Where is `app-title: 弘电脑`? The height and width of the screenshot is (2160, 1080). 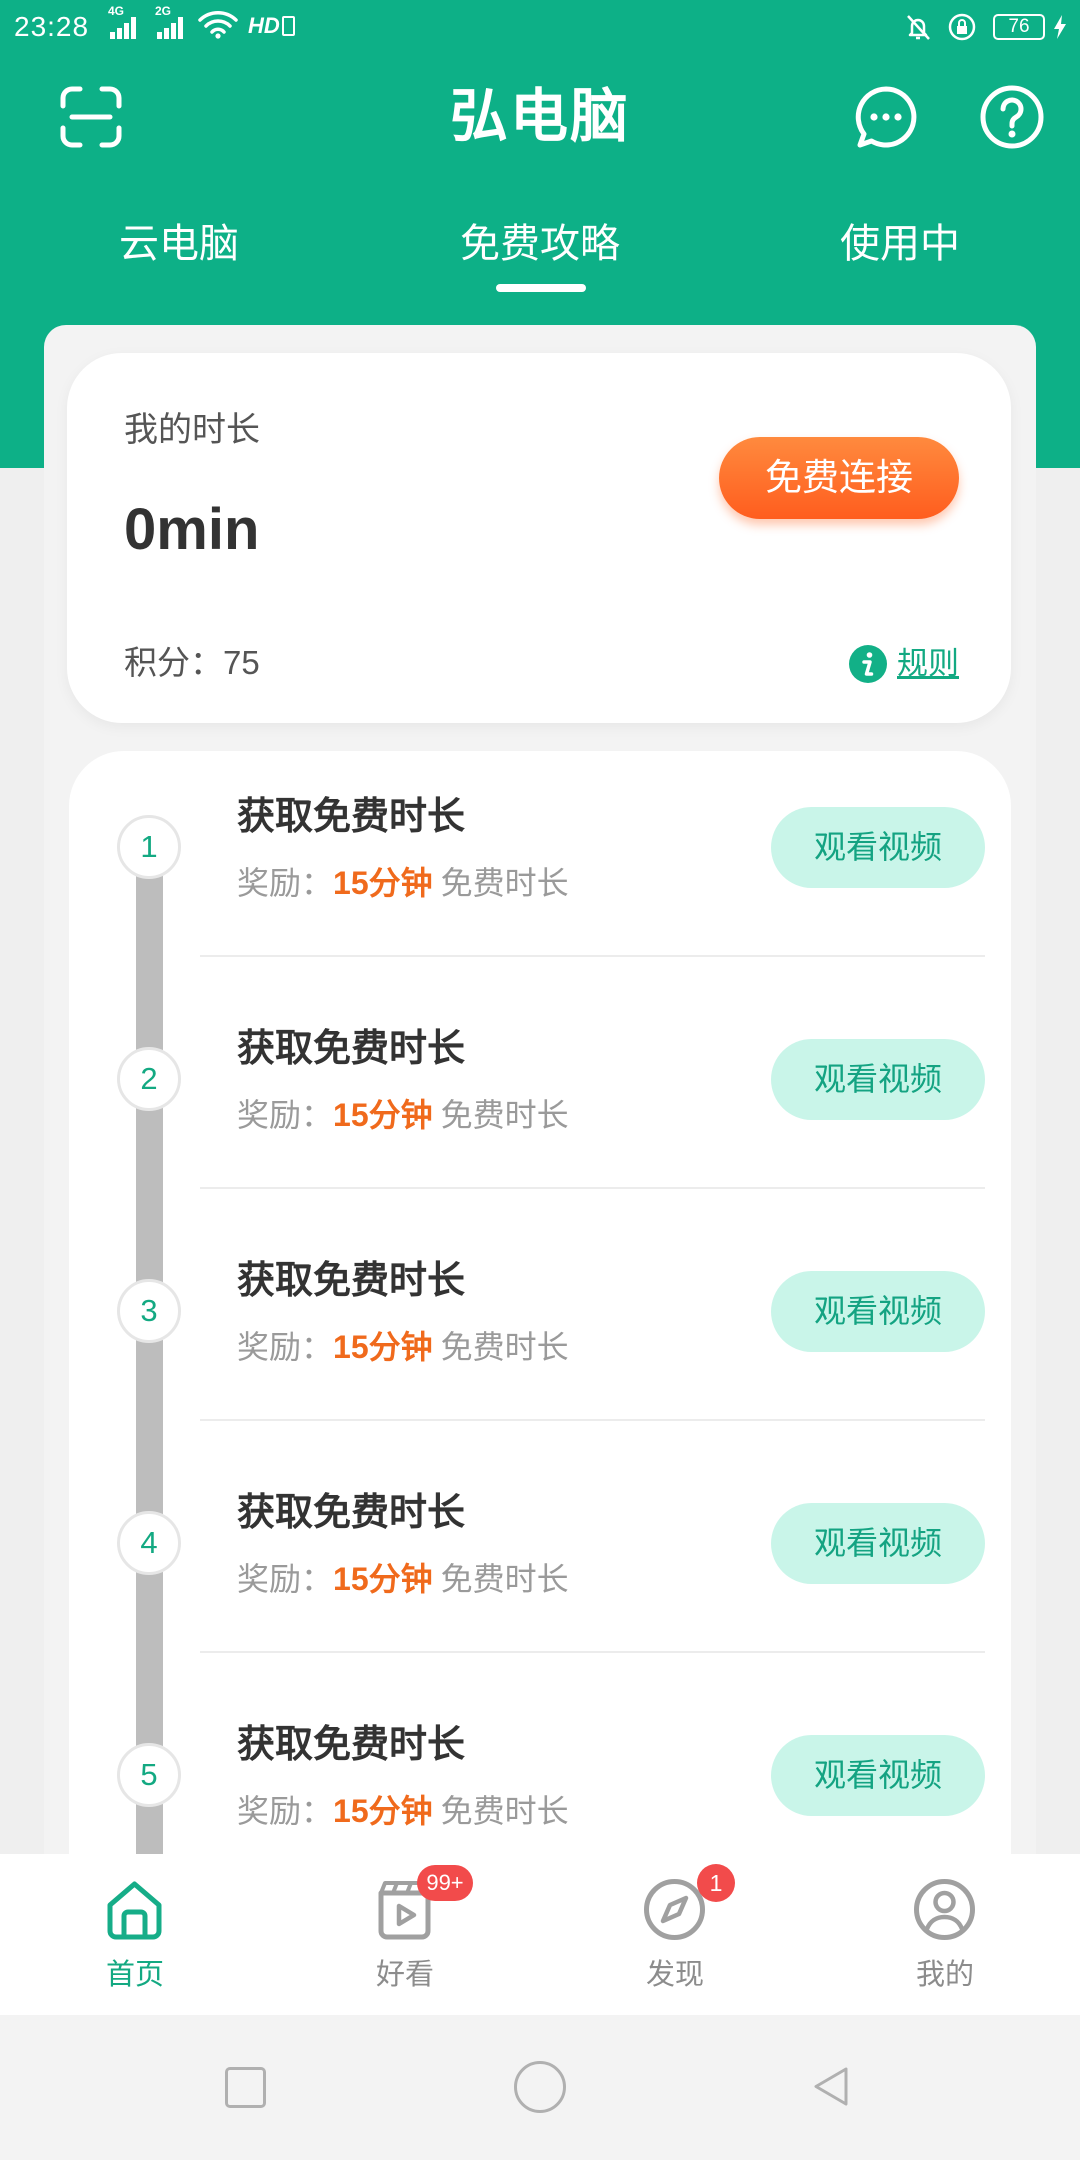 app-title: 弘电脑 is located at coordinates (539, 116).